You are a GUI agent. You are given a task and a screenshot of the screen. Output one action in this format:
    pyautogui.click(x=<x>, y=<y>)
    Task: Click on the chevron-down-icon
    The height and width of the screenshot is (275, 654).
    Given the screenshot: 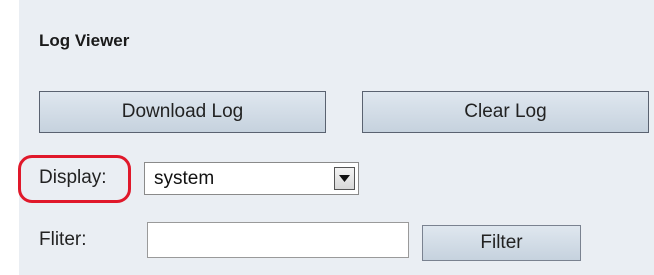 What is the action you would take?
    pyautogui.click(x=344, y=178)
    